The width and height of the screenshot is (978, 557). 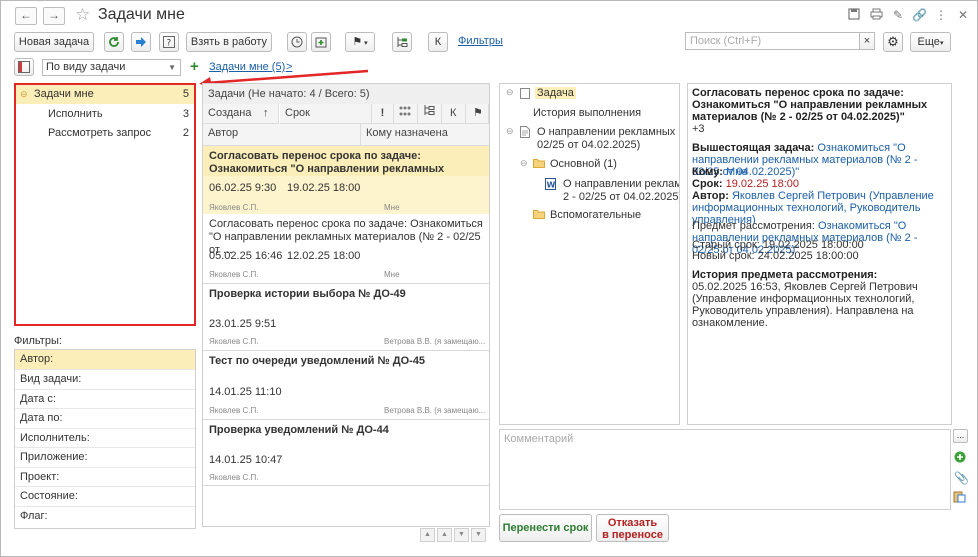 What do you see at coordinates (241, 114) in the screenshot?
I see `column-created: Создана ↑` at bounding box center [241, 114].